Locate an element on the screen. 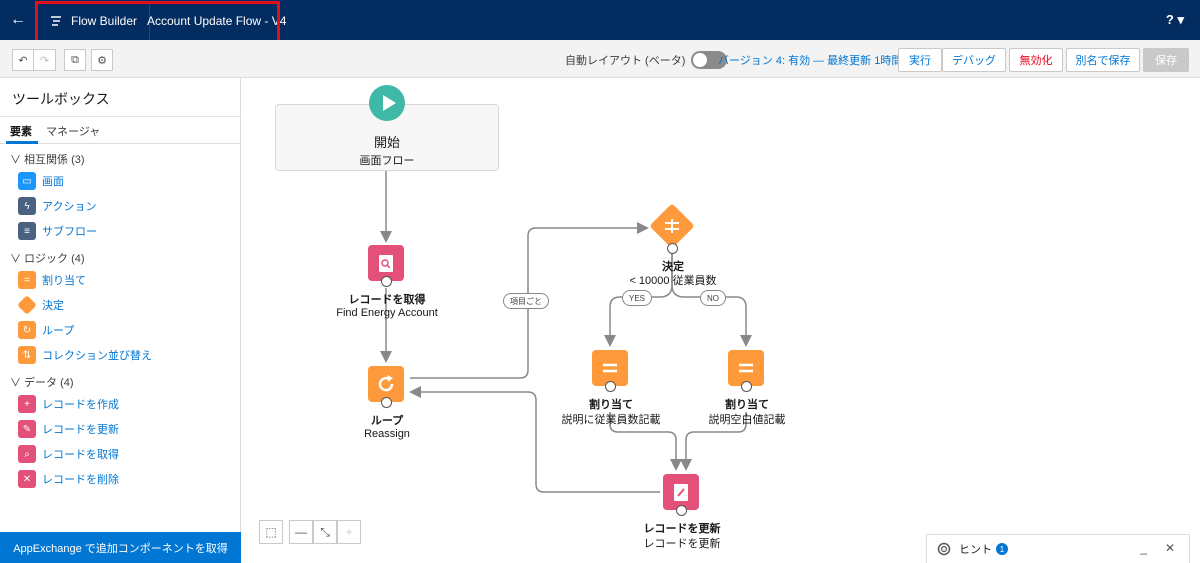  close-icon: ✕ is located at coordinates (1170, 548).